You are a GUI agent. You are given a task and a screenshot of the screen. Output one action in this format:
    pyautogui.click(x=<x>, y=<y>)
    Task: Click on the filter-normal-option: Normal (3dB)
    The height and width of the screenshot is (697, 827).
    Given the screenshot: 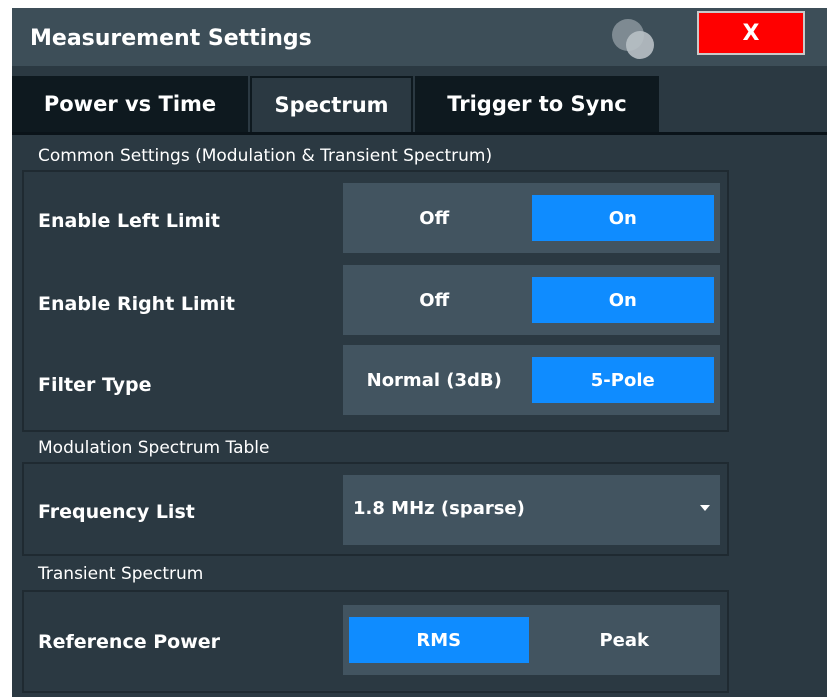 What is the action you would take?
    pyautogui.click(x=434, y=380)
    